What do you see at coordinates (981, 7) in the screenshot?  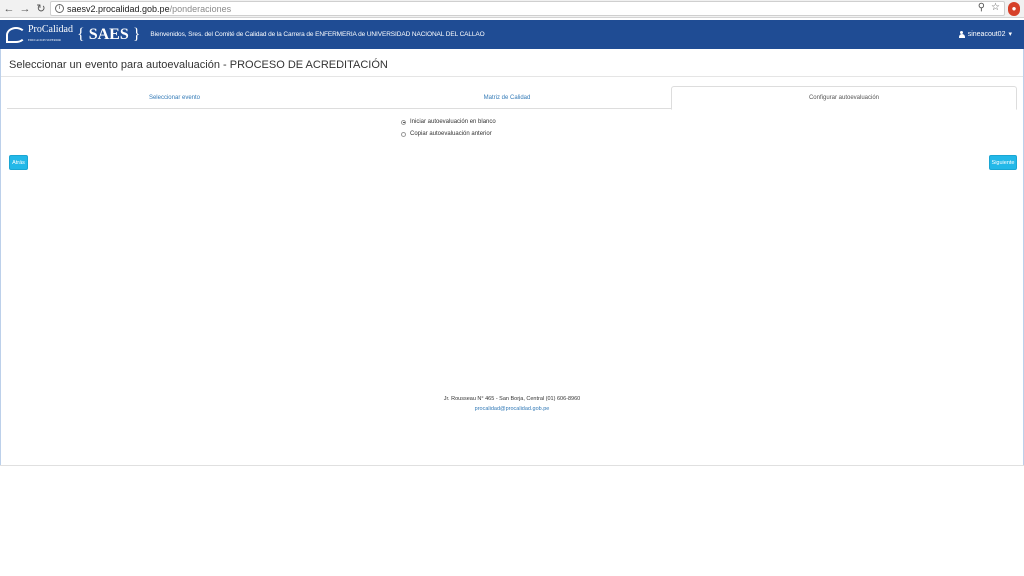 I see `zoom-icon: ⚲` at bounding box center [981, 7].